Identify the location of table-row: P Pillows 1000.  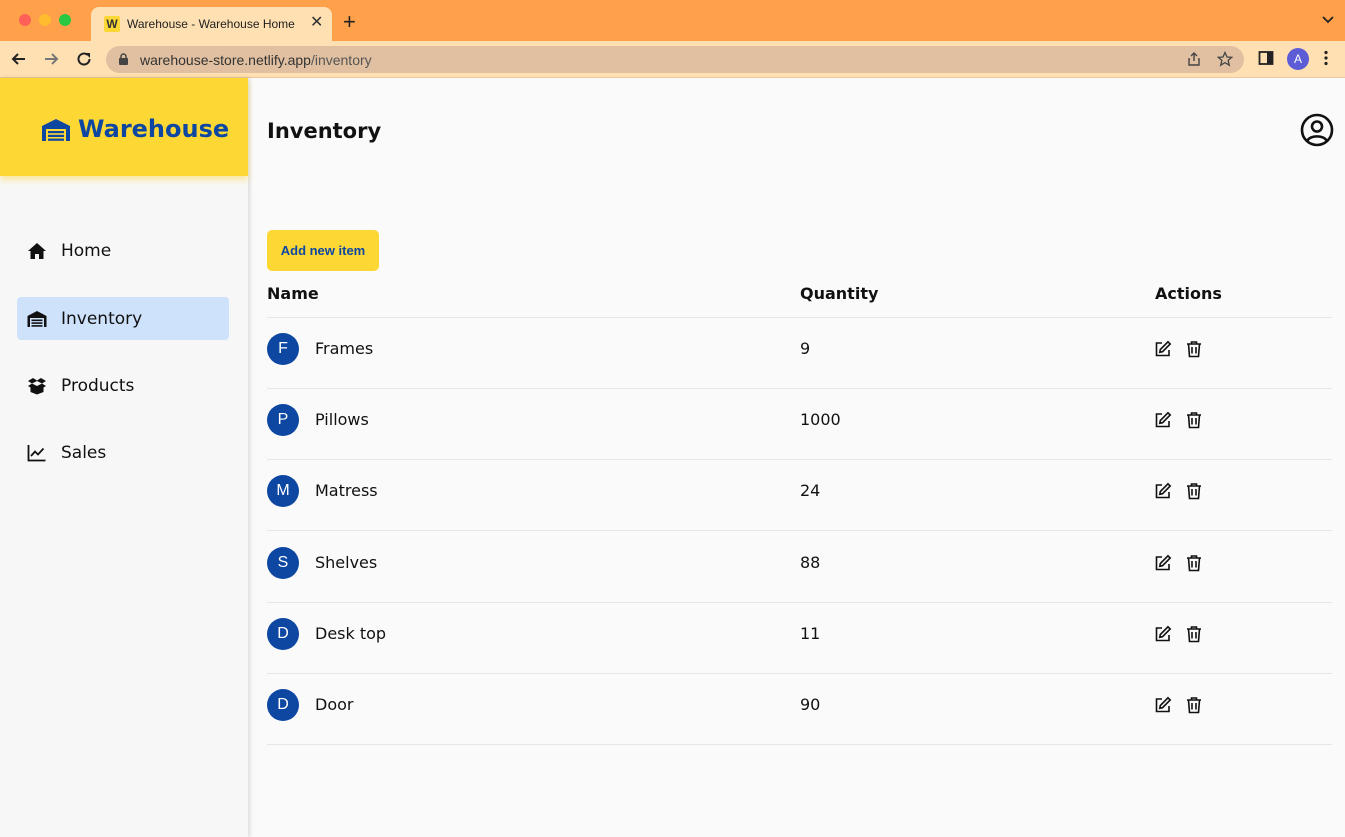
(799, 424).